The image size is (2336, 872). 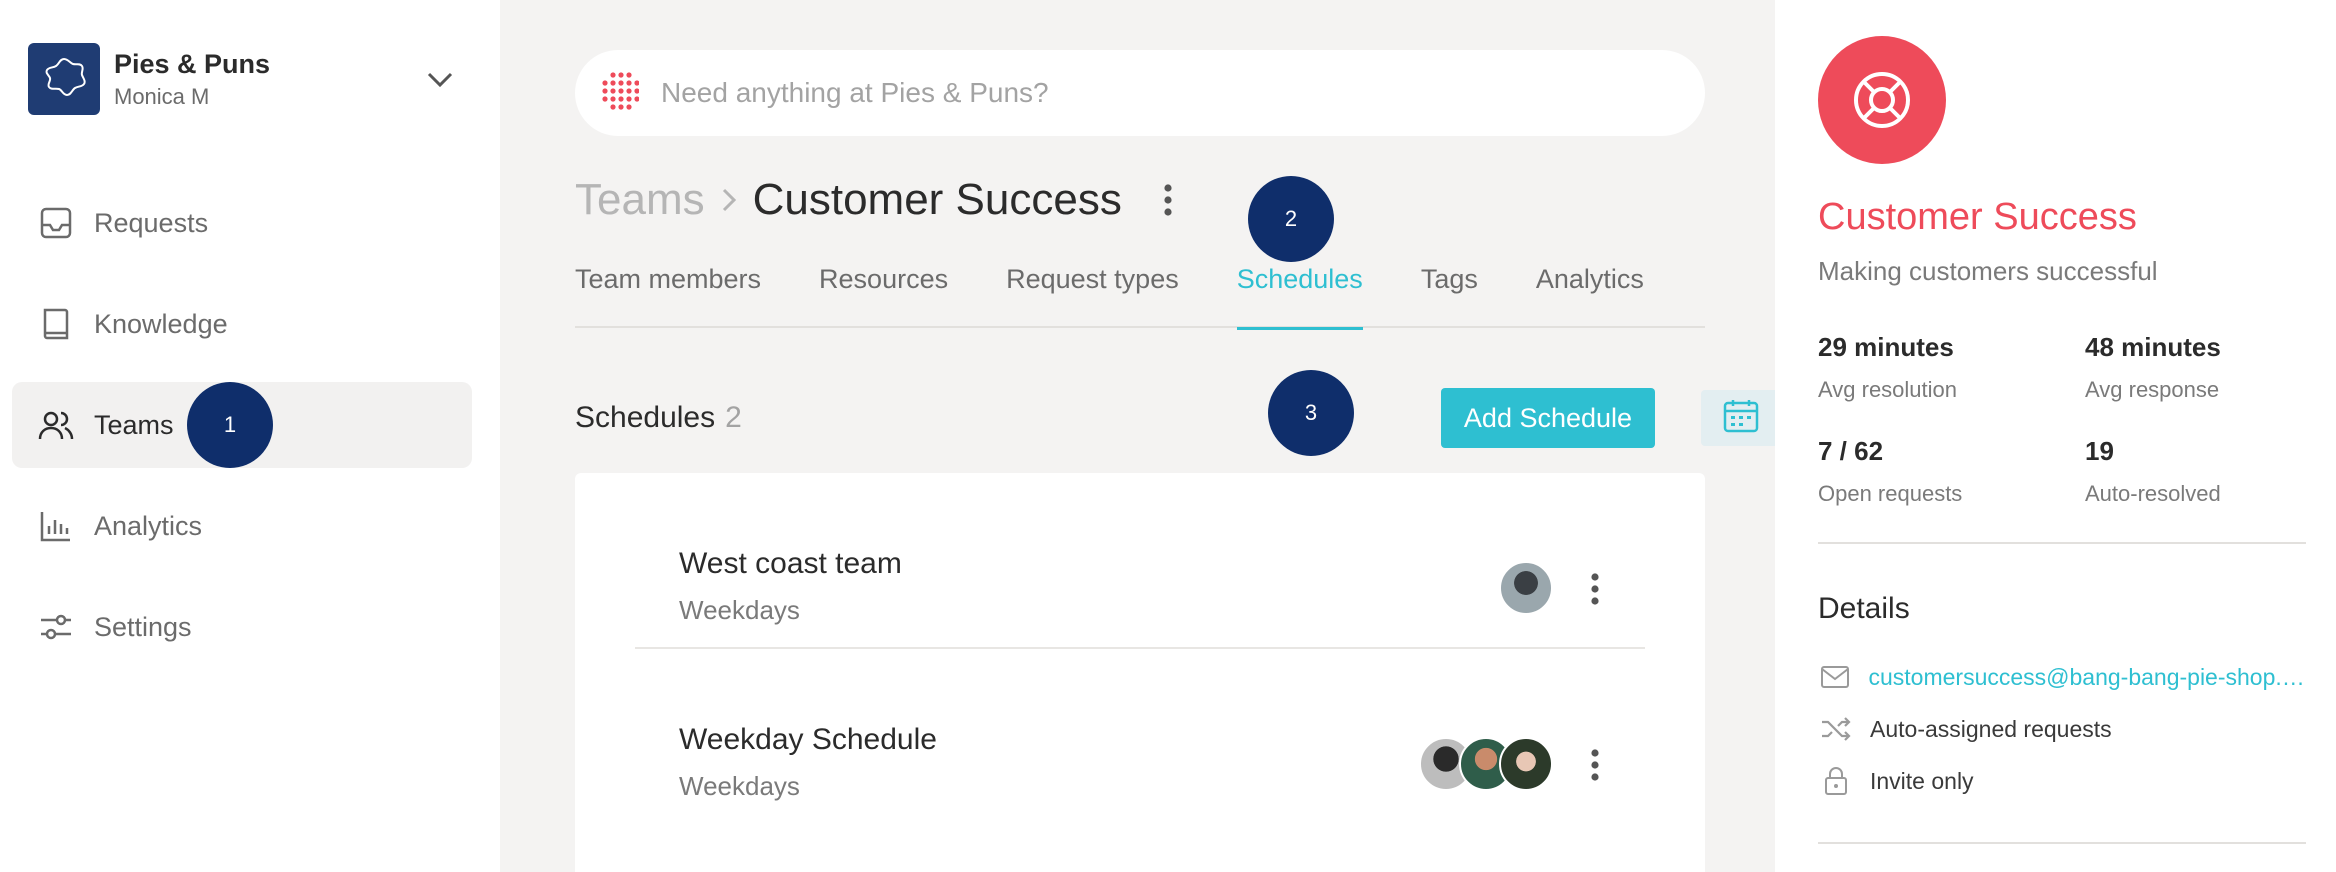 What do you see at coordinates (230, 425) in the screenshot?
I see `step-badge: 1` at bounding box center [230, 425].